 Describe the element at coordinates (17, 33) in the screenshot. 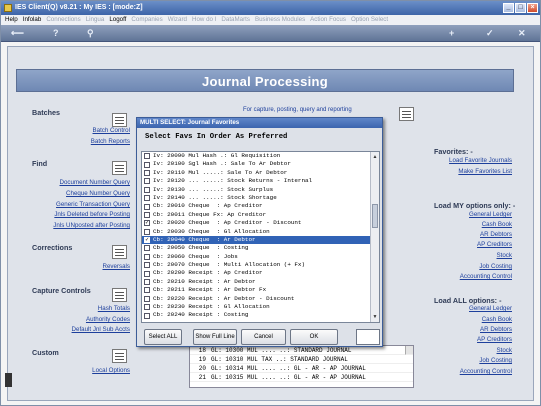

I see `back-arrow-icon: ⟵` at that location.